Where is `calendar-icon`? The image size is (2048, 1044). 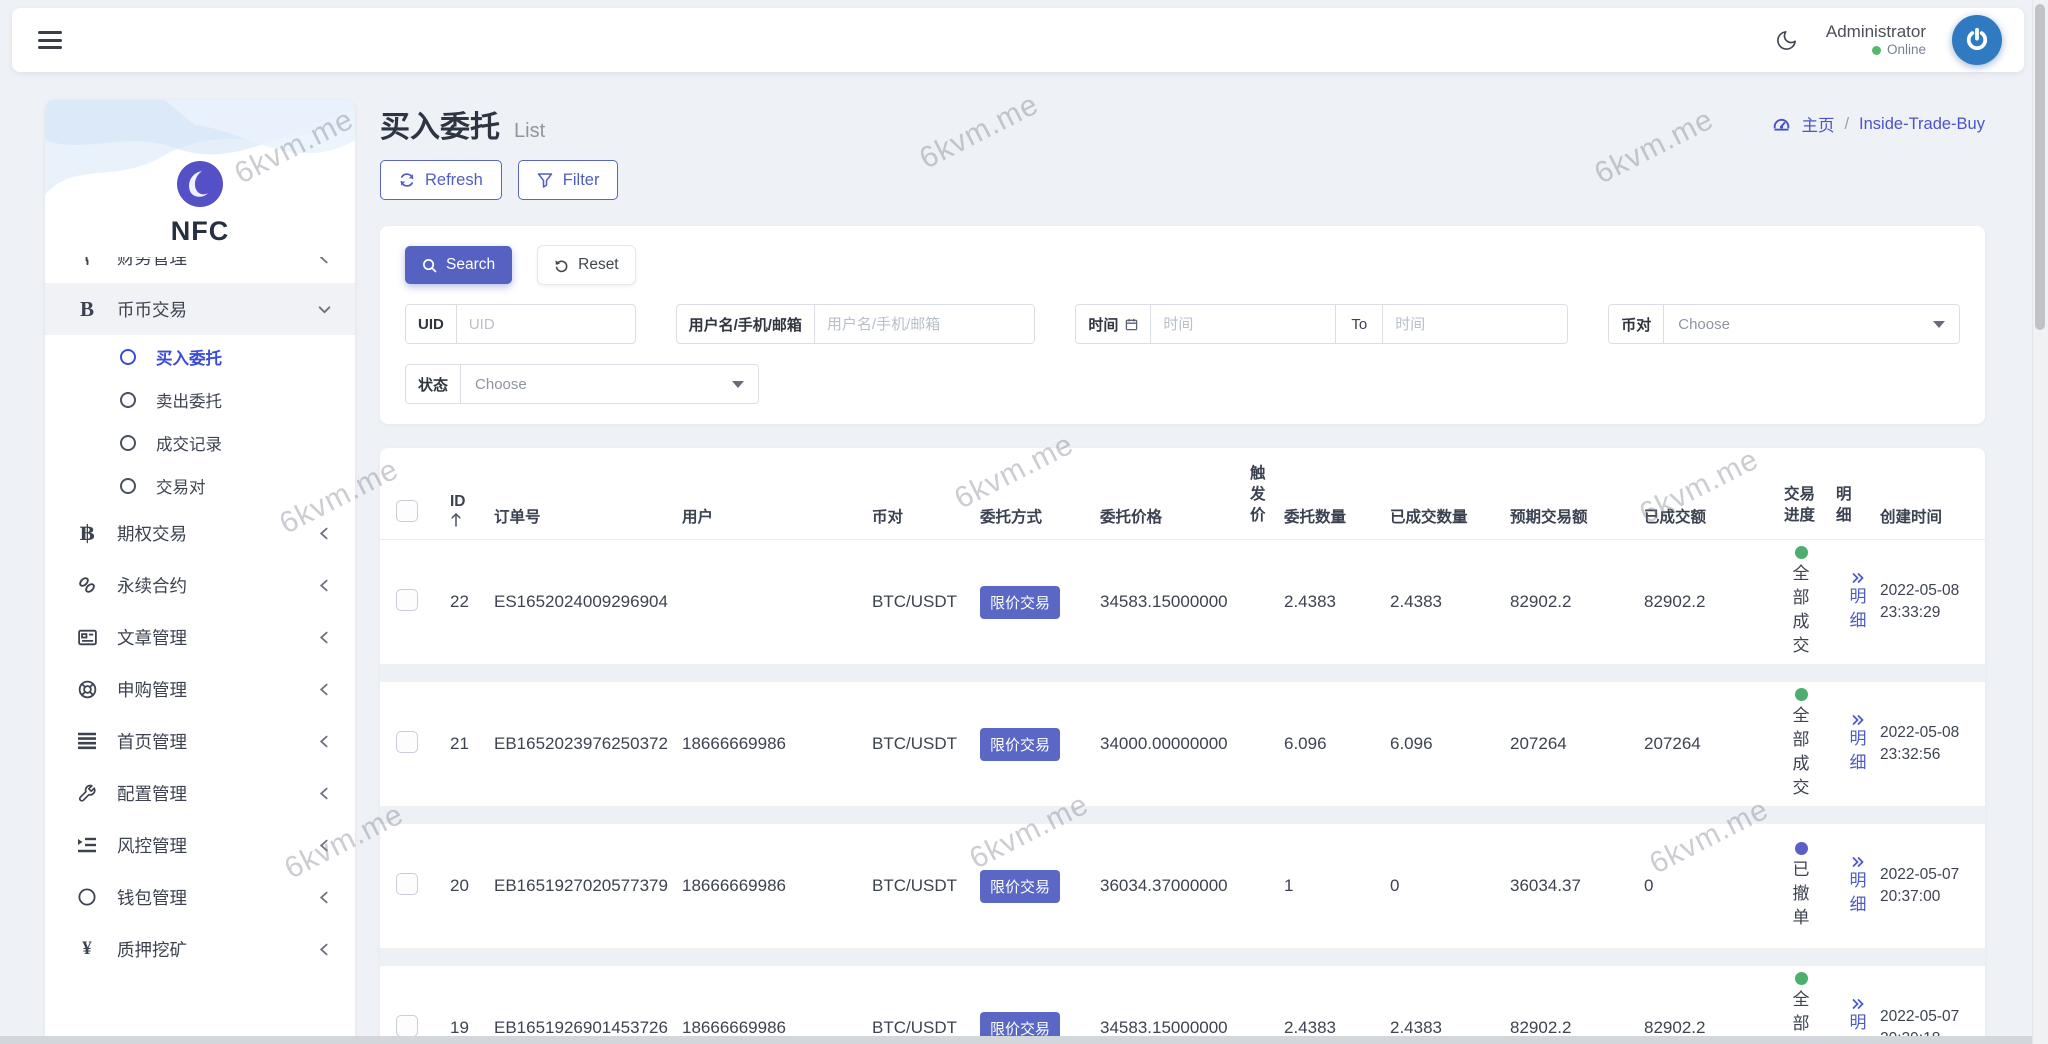 calendar-icon is located at coordinates (1131, 324).